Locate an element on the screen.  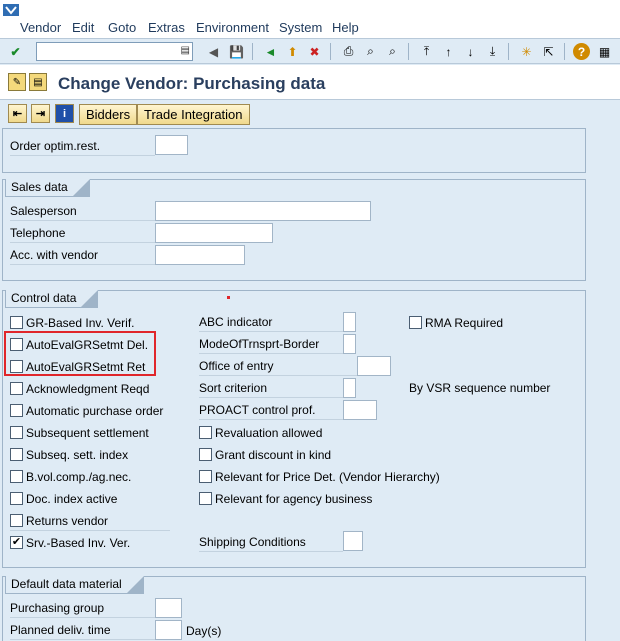
acc-with-vendor-label: Acc. with vendor is located at coordinates (82, 255).